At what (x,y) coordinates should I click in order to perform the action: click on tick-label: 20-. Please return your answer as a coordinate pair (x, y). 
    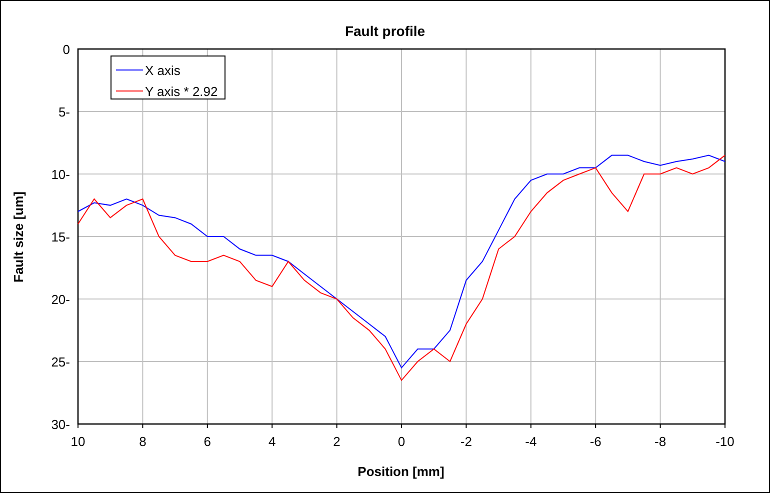
    Looking at the image, I should click on (60, 299).